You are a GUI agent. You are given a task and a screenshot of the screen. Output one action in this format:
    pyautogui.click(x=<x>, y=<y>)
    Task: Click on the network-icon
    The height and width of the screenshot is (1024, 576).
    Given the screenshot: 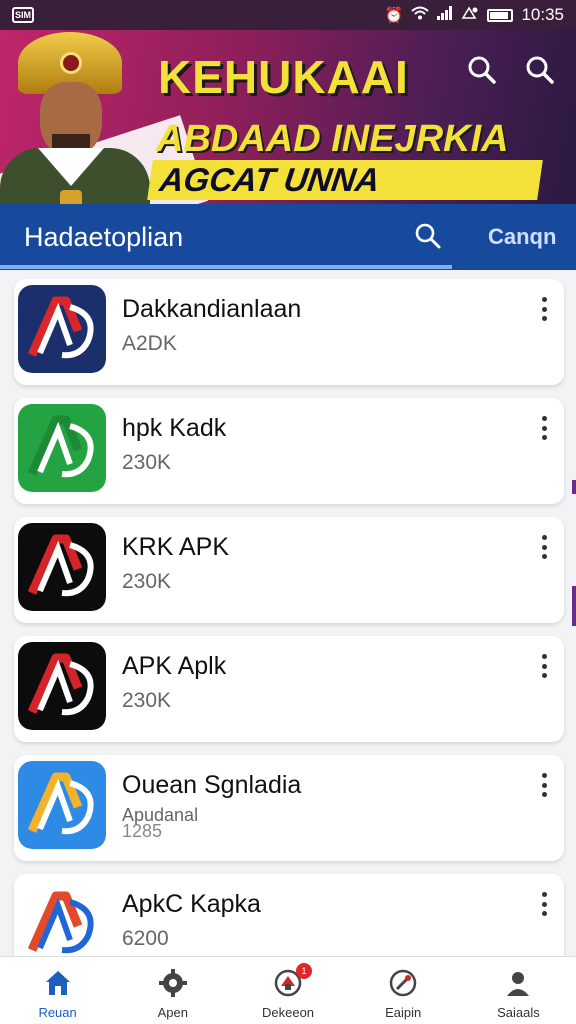 What is the action you would take?
    pyautogui.click(x=470, y=15)
    